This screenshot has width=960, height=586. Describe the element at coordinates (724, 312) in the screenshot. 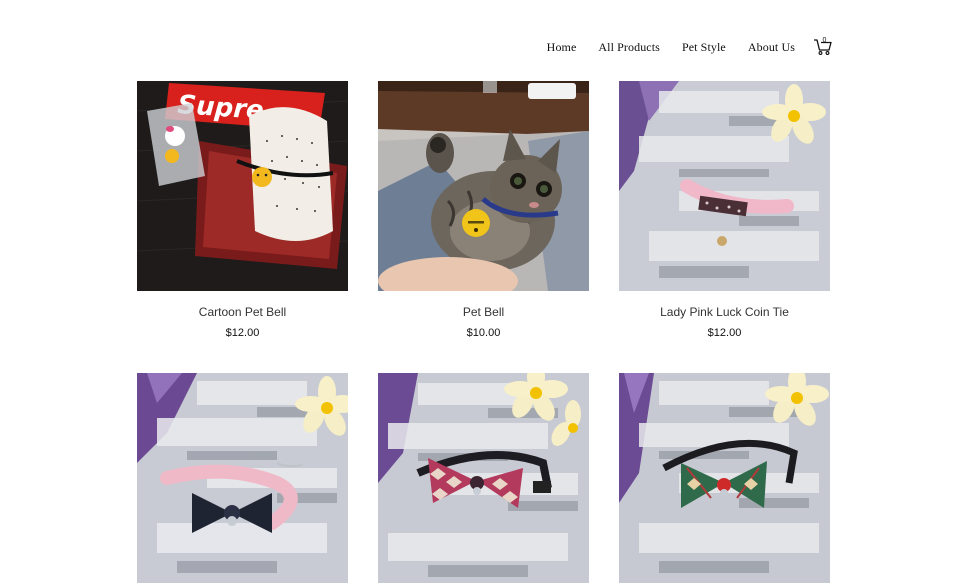

I see `product-name: Lady Pink Luck Coin Tie` at that location.